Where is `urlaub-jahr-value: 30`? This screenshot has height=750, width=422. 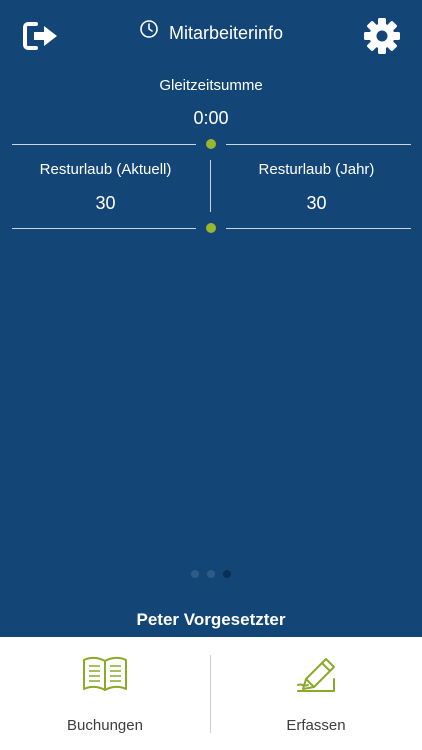 urlaub-jahr-value: 30 is located at coordinates (316, 203).